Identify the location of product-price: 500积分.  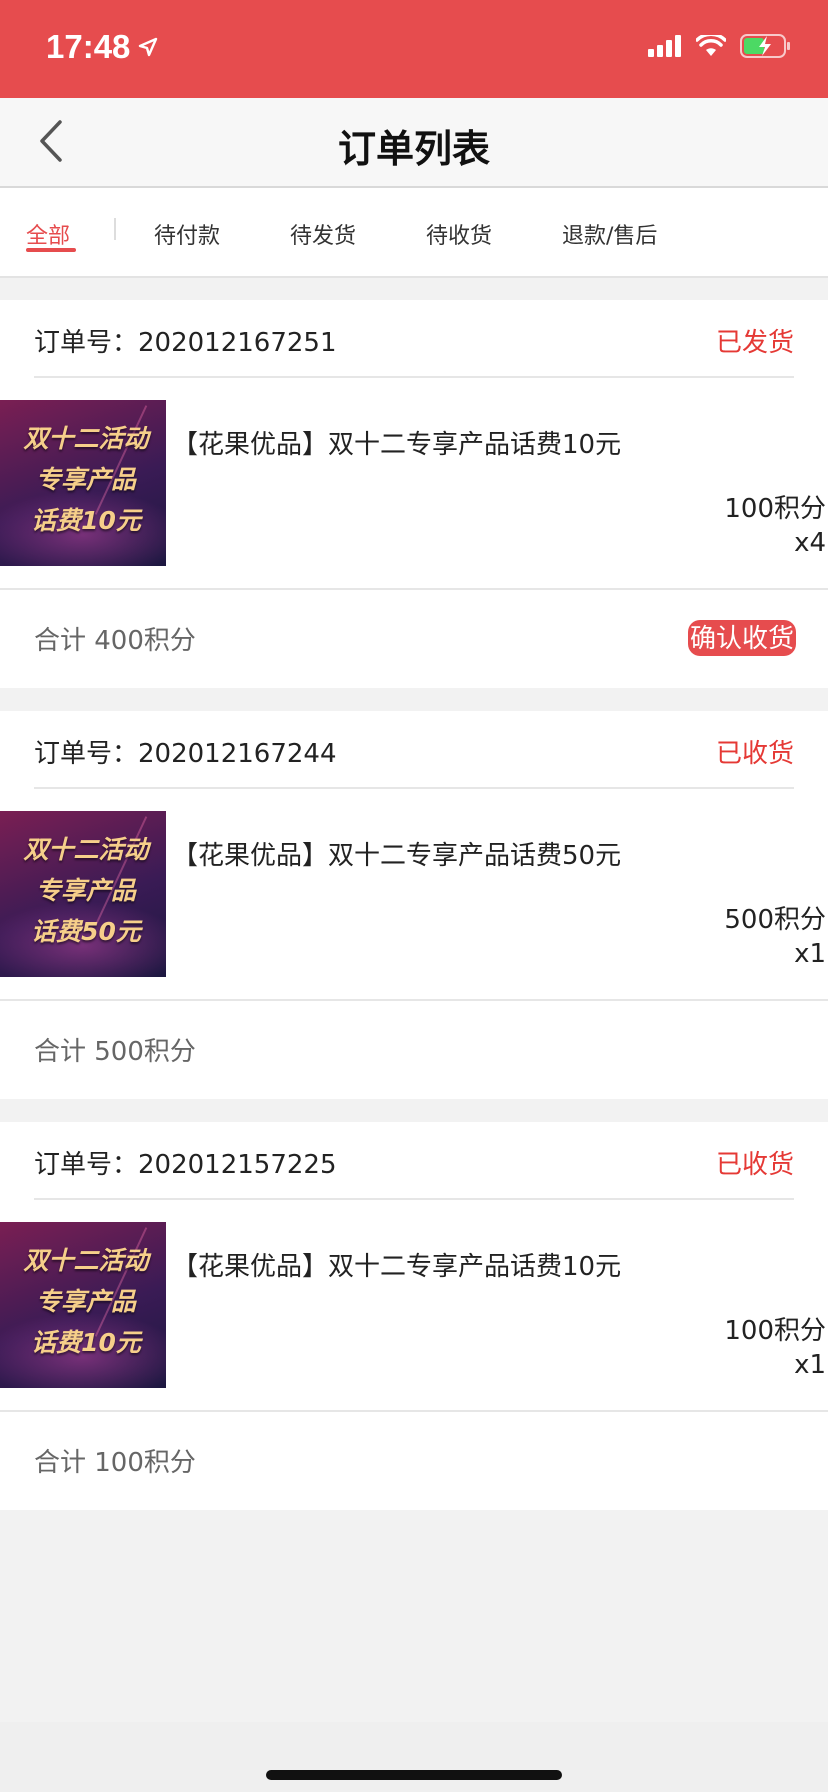
(775, 920).